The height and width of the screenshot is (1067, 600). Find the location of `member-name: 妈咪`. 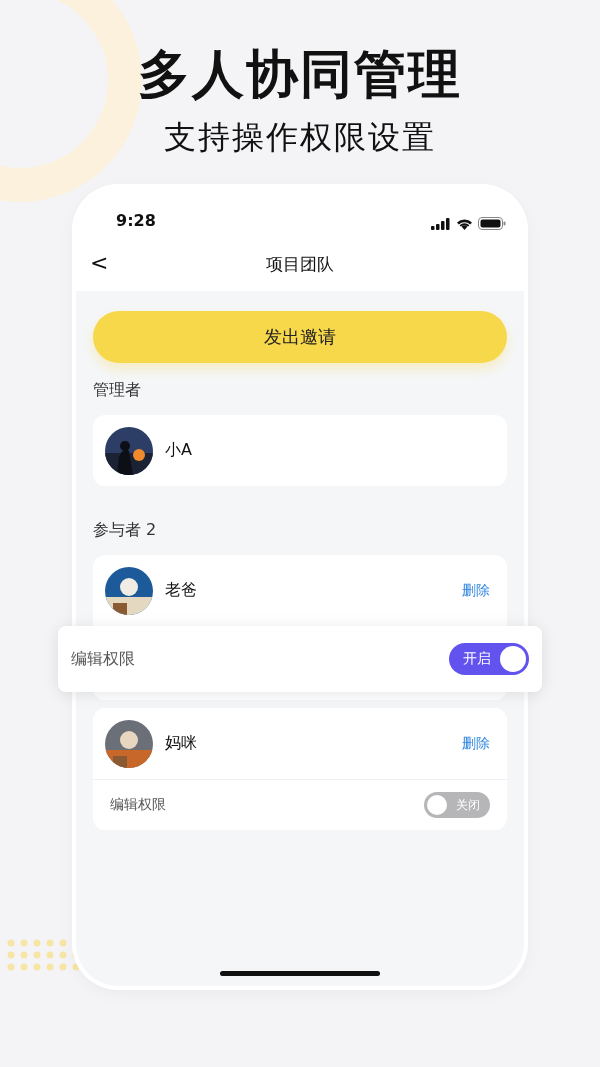

member-name: 妈咪 is located at coordinates (181, 743).